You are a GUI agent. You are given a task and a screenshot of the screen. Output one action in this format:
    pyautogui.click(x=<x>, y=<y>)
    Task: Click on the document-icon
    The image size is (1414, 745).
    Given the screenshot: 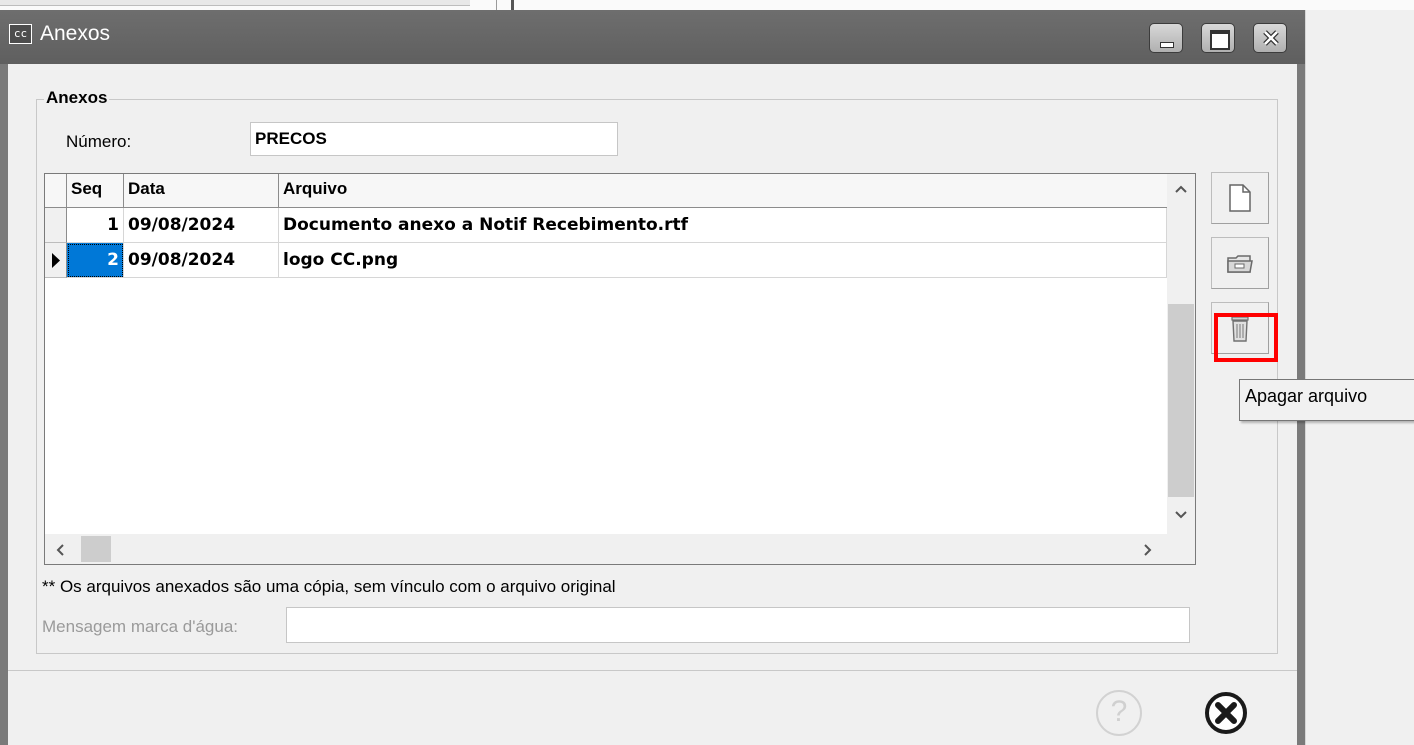 What is the action you would take?
    pyautogui.click(x=1240, y=198)
    